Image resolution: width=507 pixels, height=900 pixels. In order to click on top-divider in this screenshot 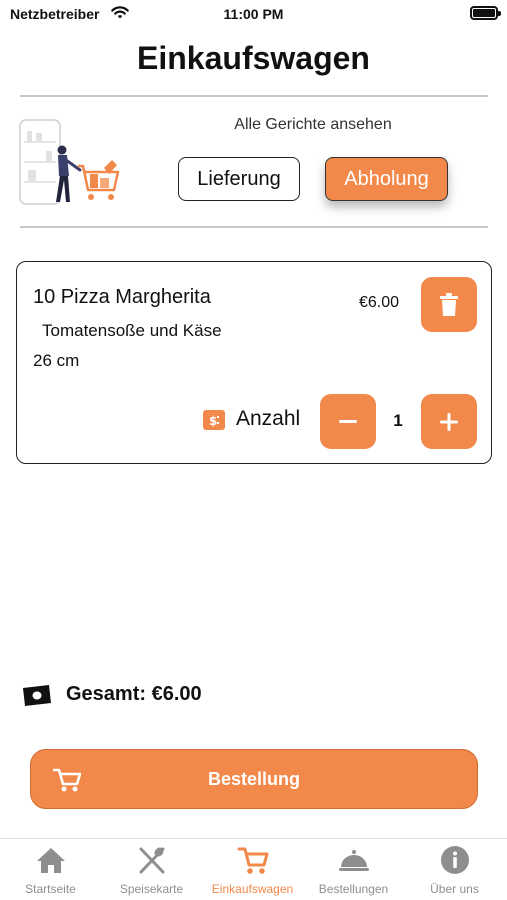, I will do `click(254, 96)`.